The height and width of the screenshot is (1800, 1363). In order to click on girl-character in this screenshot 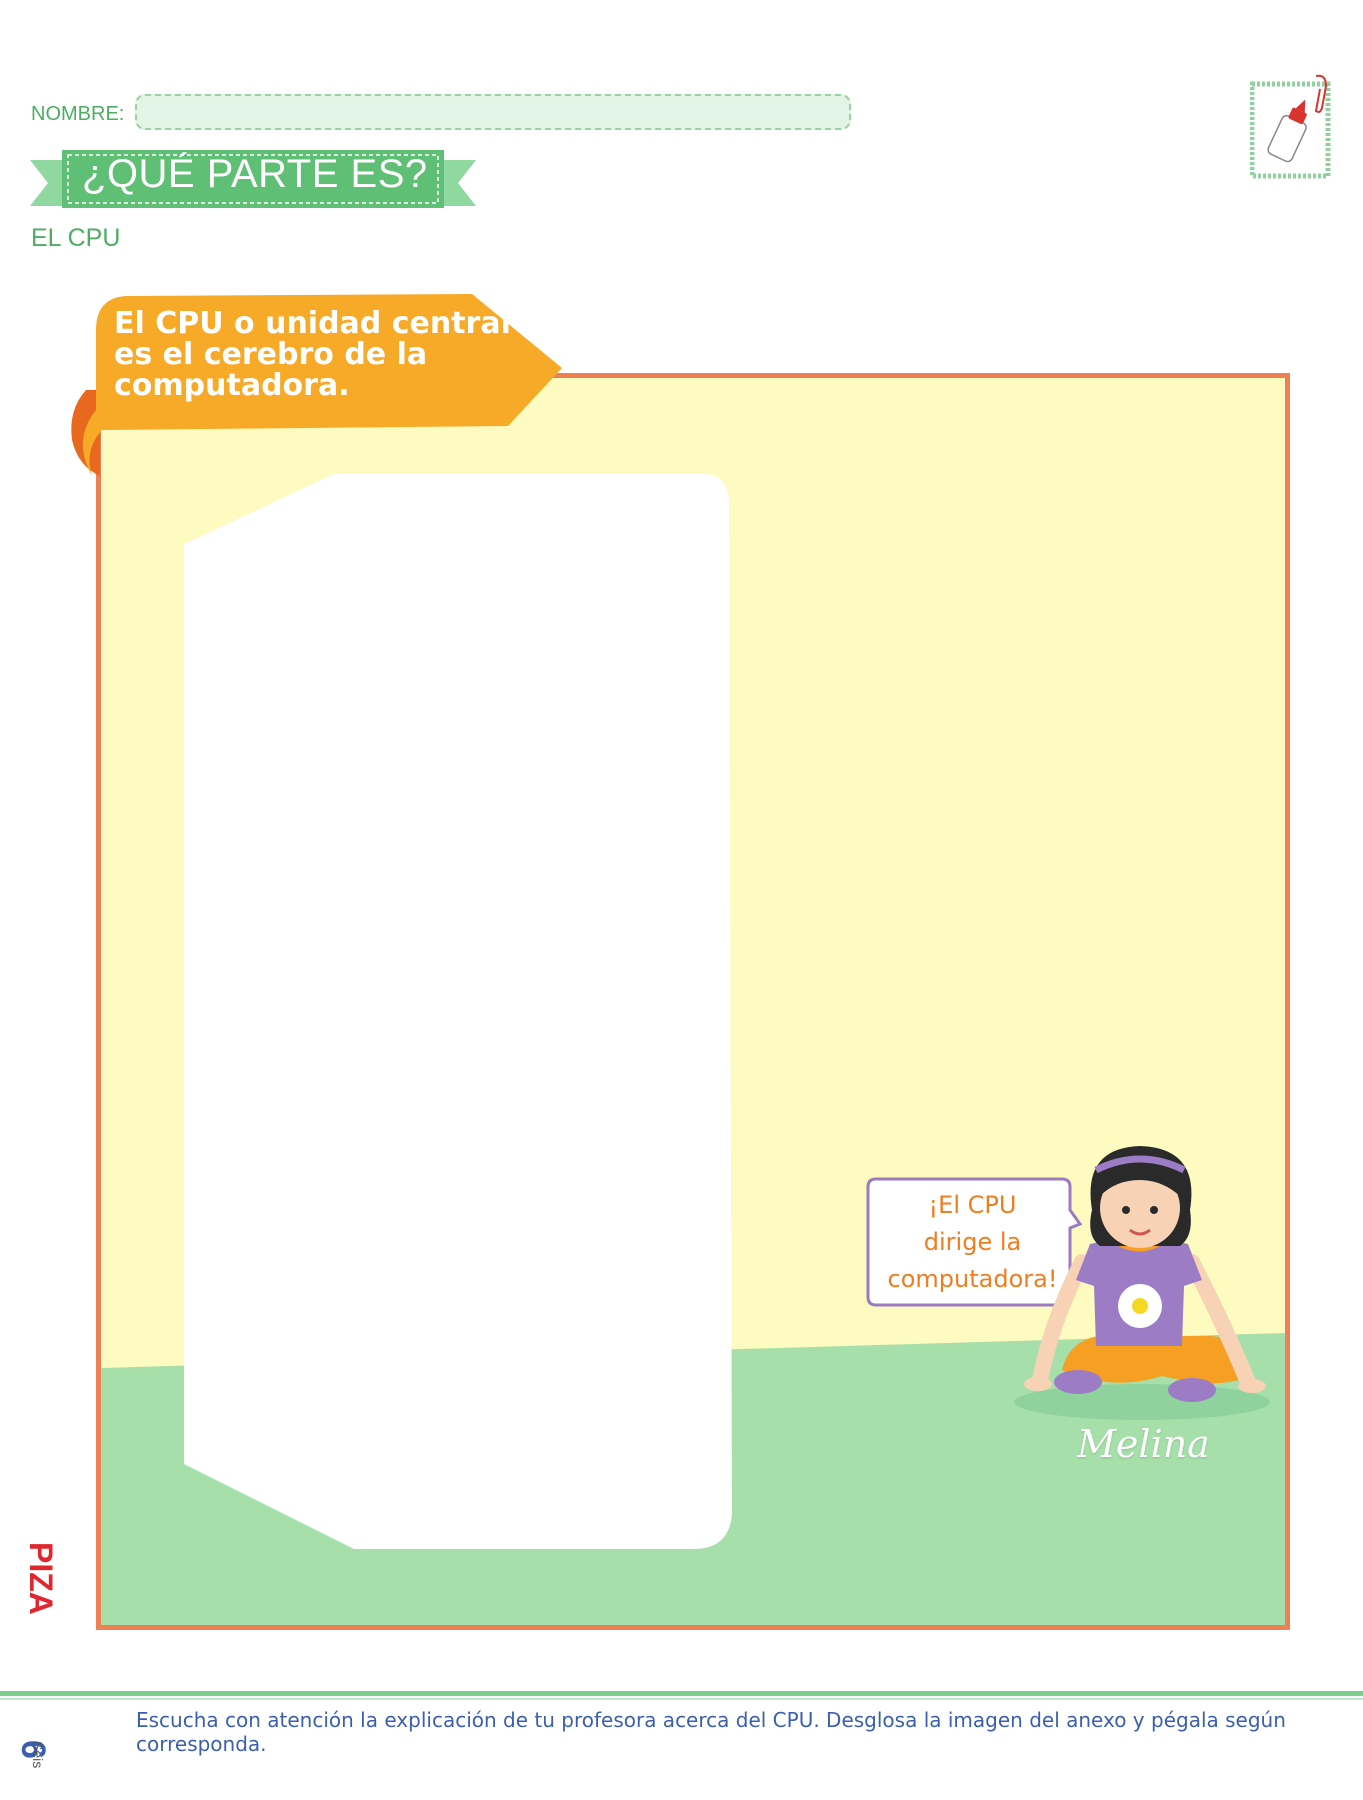, I will do `click(1142, 1283)`.